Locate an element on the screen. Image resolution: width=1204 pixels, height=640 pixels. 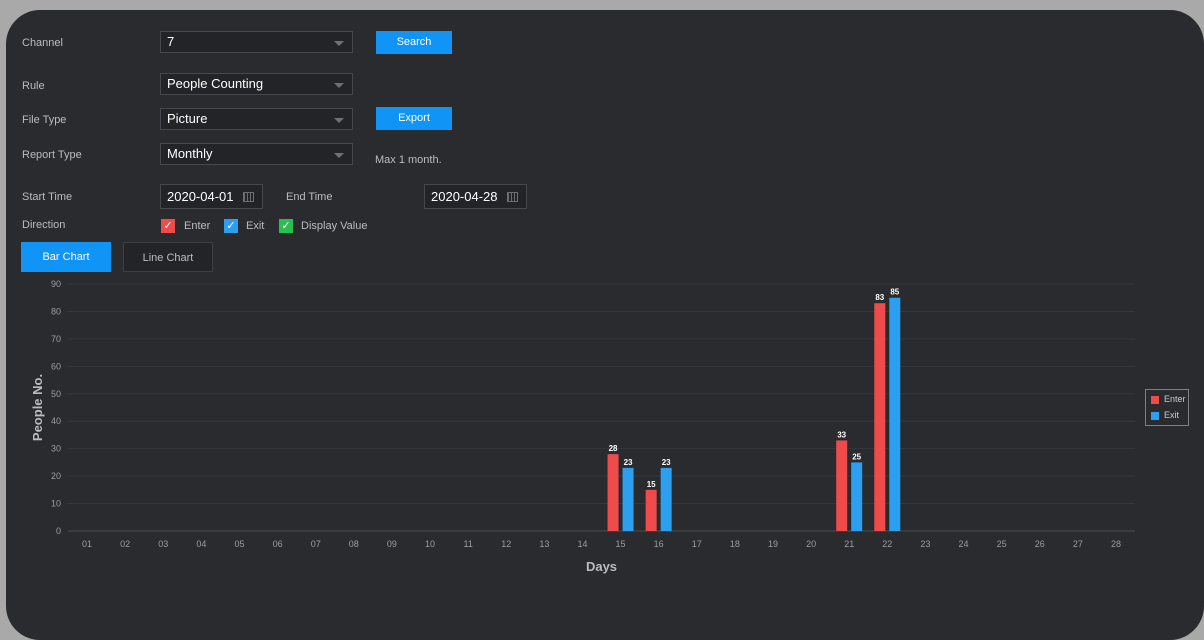
x-tick-label: 06 is located at coordinates (278, 544).